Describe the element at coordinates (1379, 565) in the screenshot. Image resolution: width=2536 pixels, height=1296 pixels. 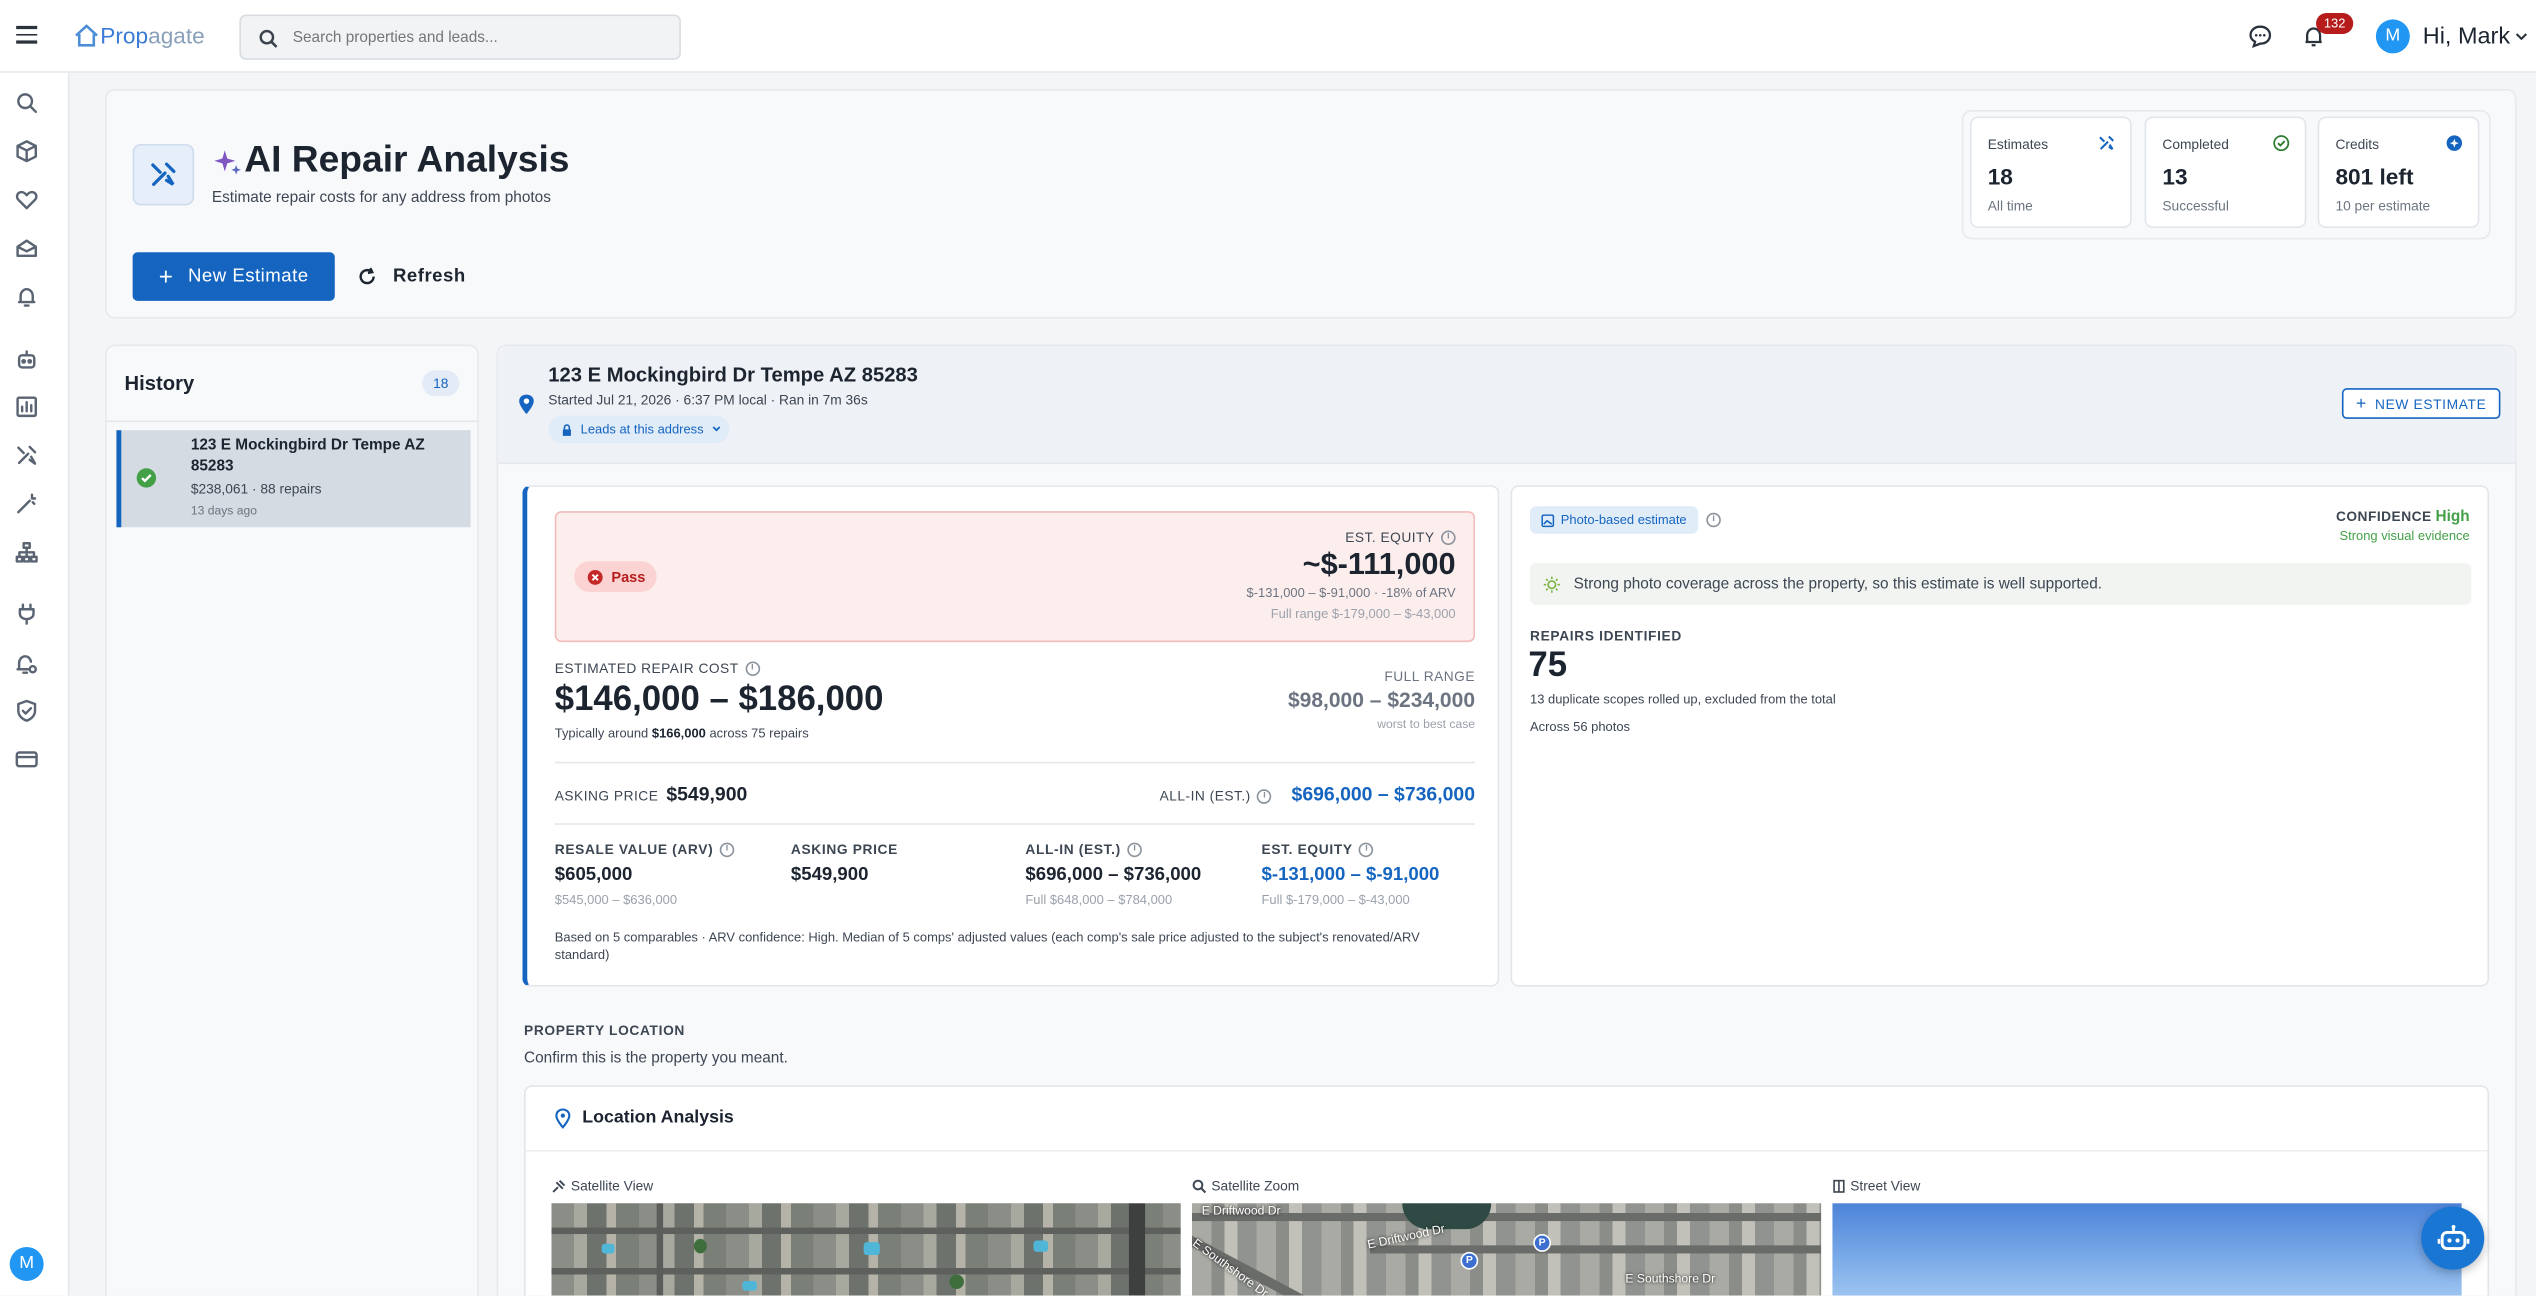
I see `equity-value: ~$-111,000` at that location.